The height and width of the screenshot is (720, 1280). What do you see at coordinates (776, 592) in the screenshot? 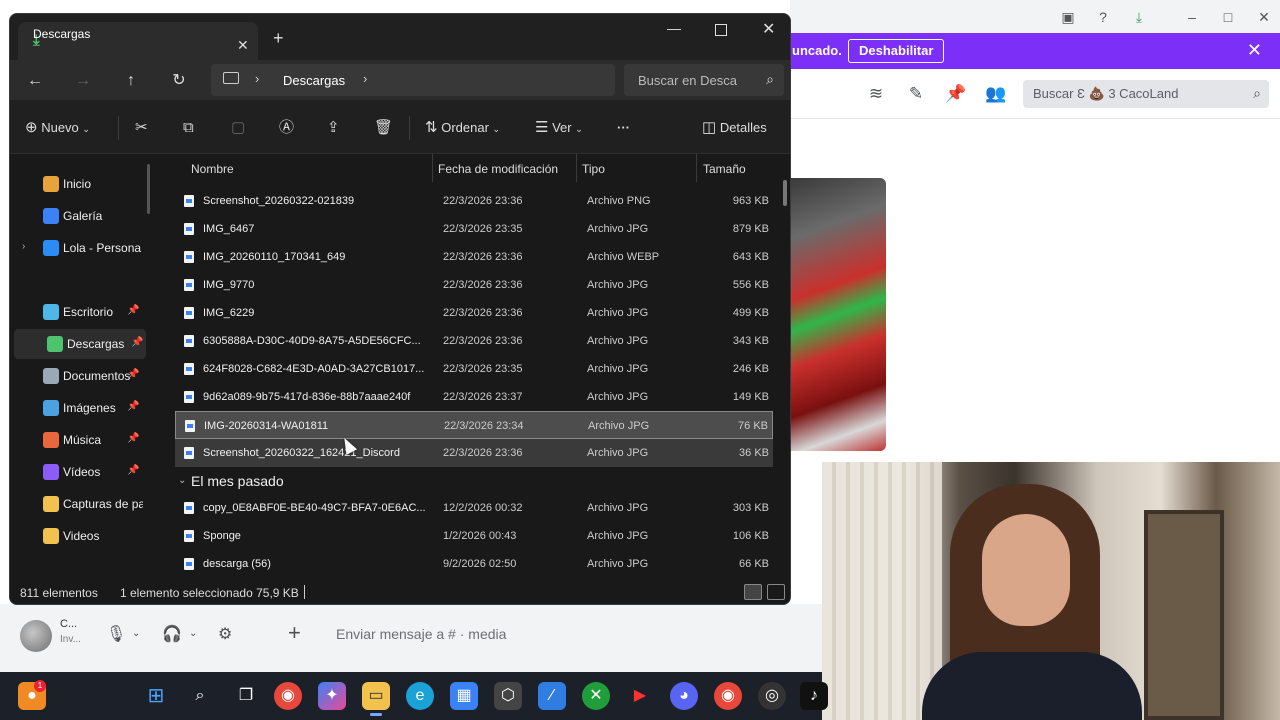
I see `tiles-view-icon` at bounding box center [776, 592].